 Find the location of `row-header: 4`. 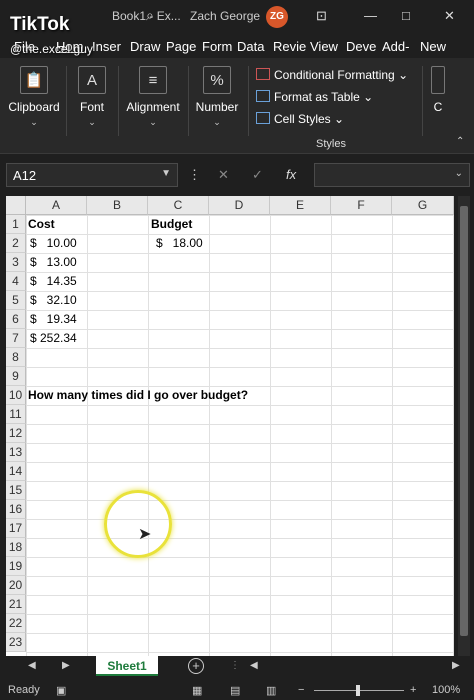

row-header: 4 is located at coordinates (16, 281).